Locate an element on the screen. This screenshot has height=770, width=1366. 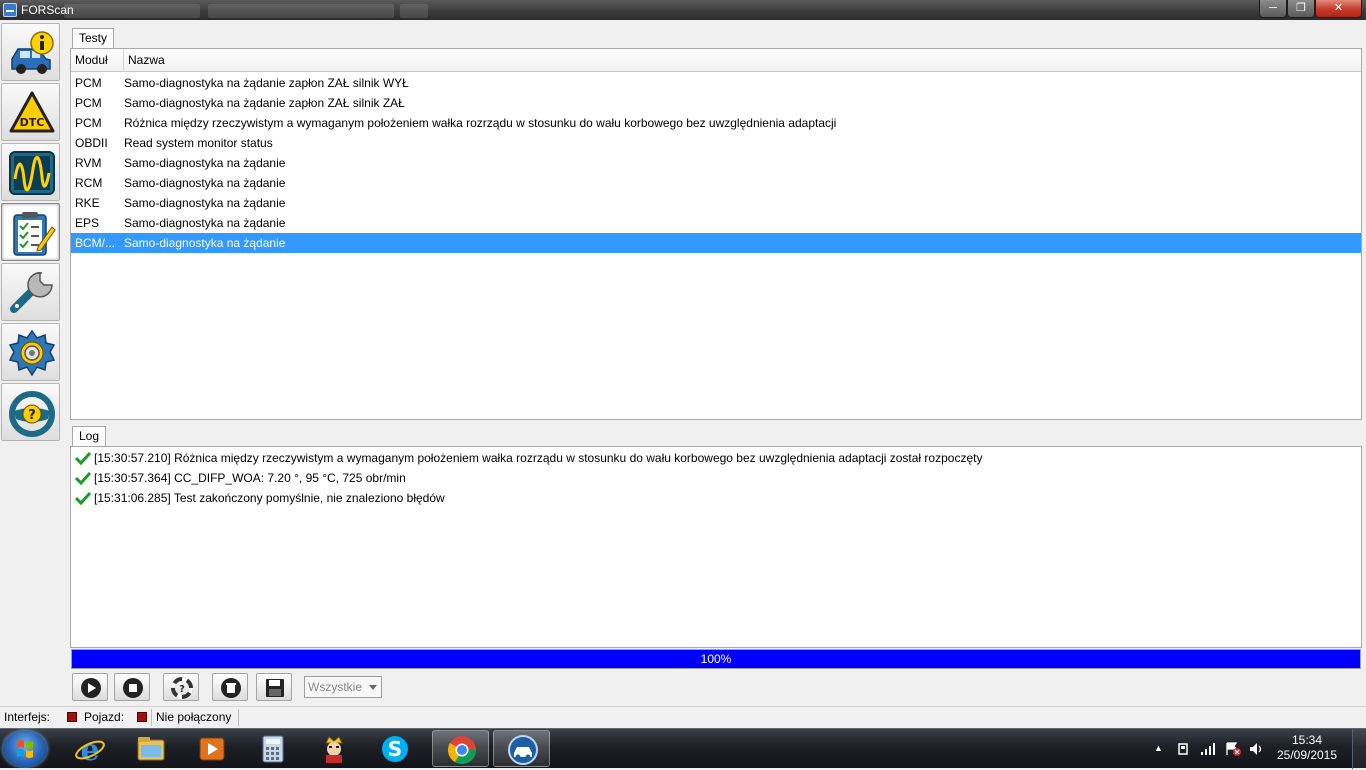
table-row: RKE Samo-diagnostyka na żądanie is located at coordinates (716, 203).